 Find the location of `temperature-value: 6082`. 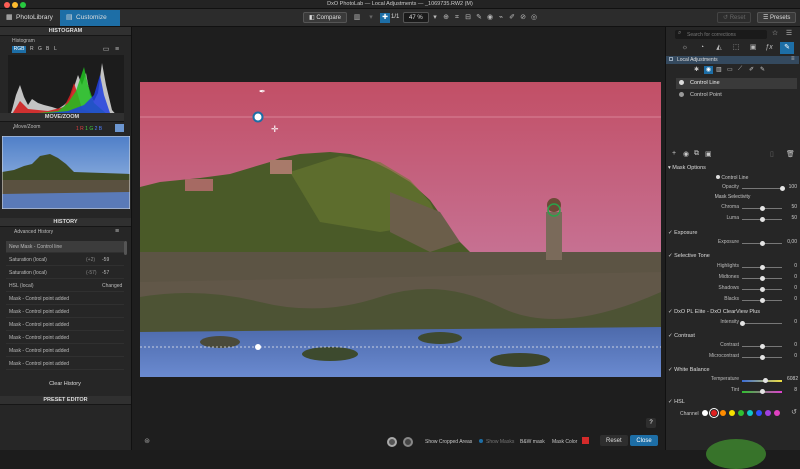

temperature-value: 6082 is located at coordinates (792, 379).